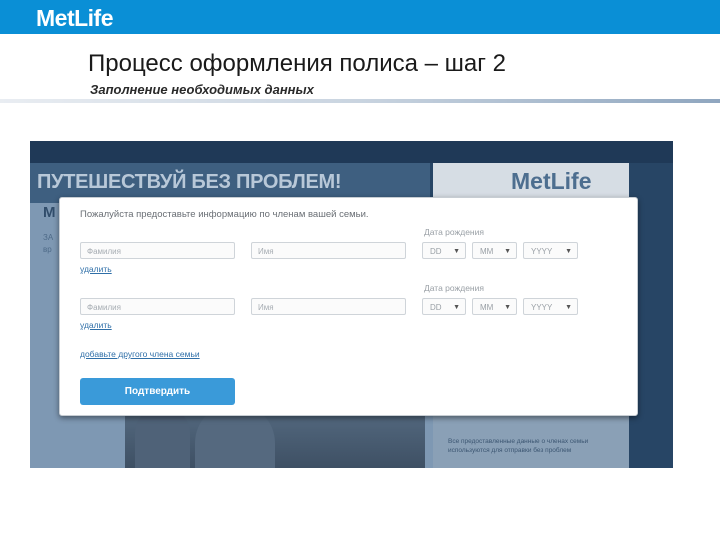 The height and width of the screenshot is (540, 720). What do you see at coordinates (297, 63) in the screenshot?
I see `slide-title: Процесс оформления полиса – шаг 2` at bounding box center [297, 63].